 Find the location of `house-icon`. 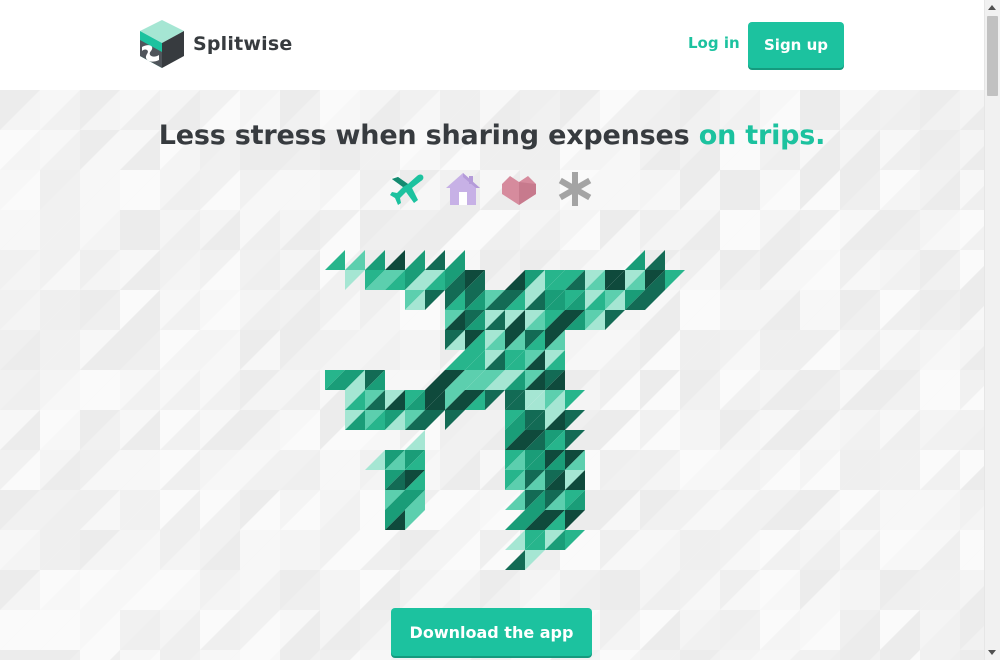

house-icon is located at coordinates (463, 189).